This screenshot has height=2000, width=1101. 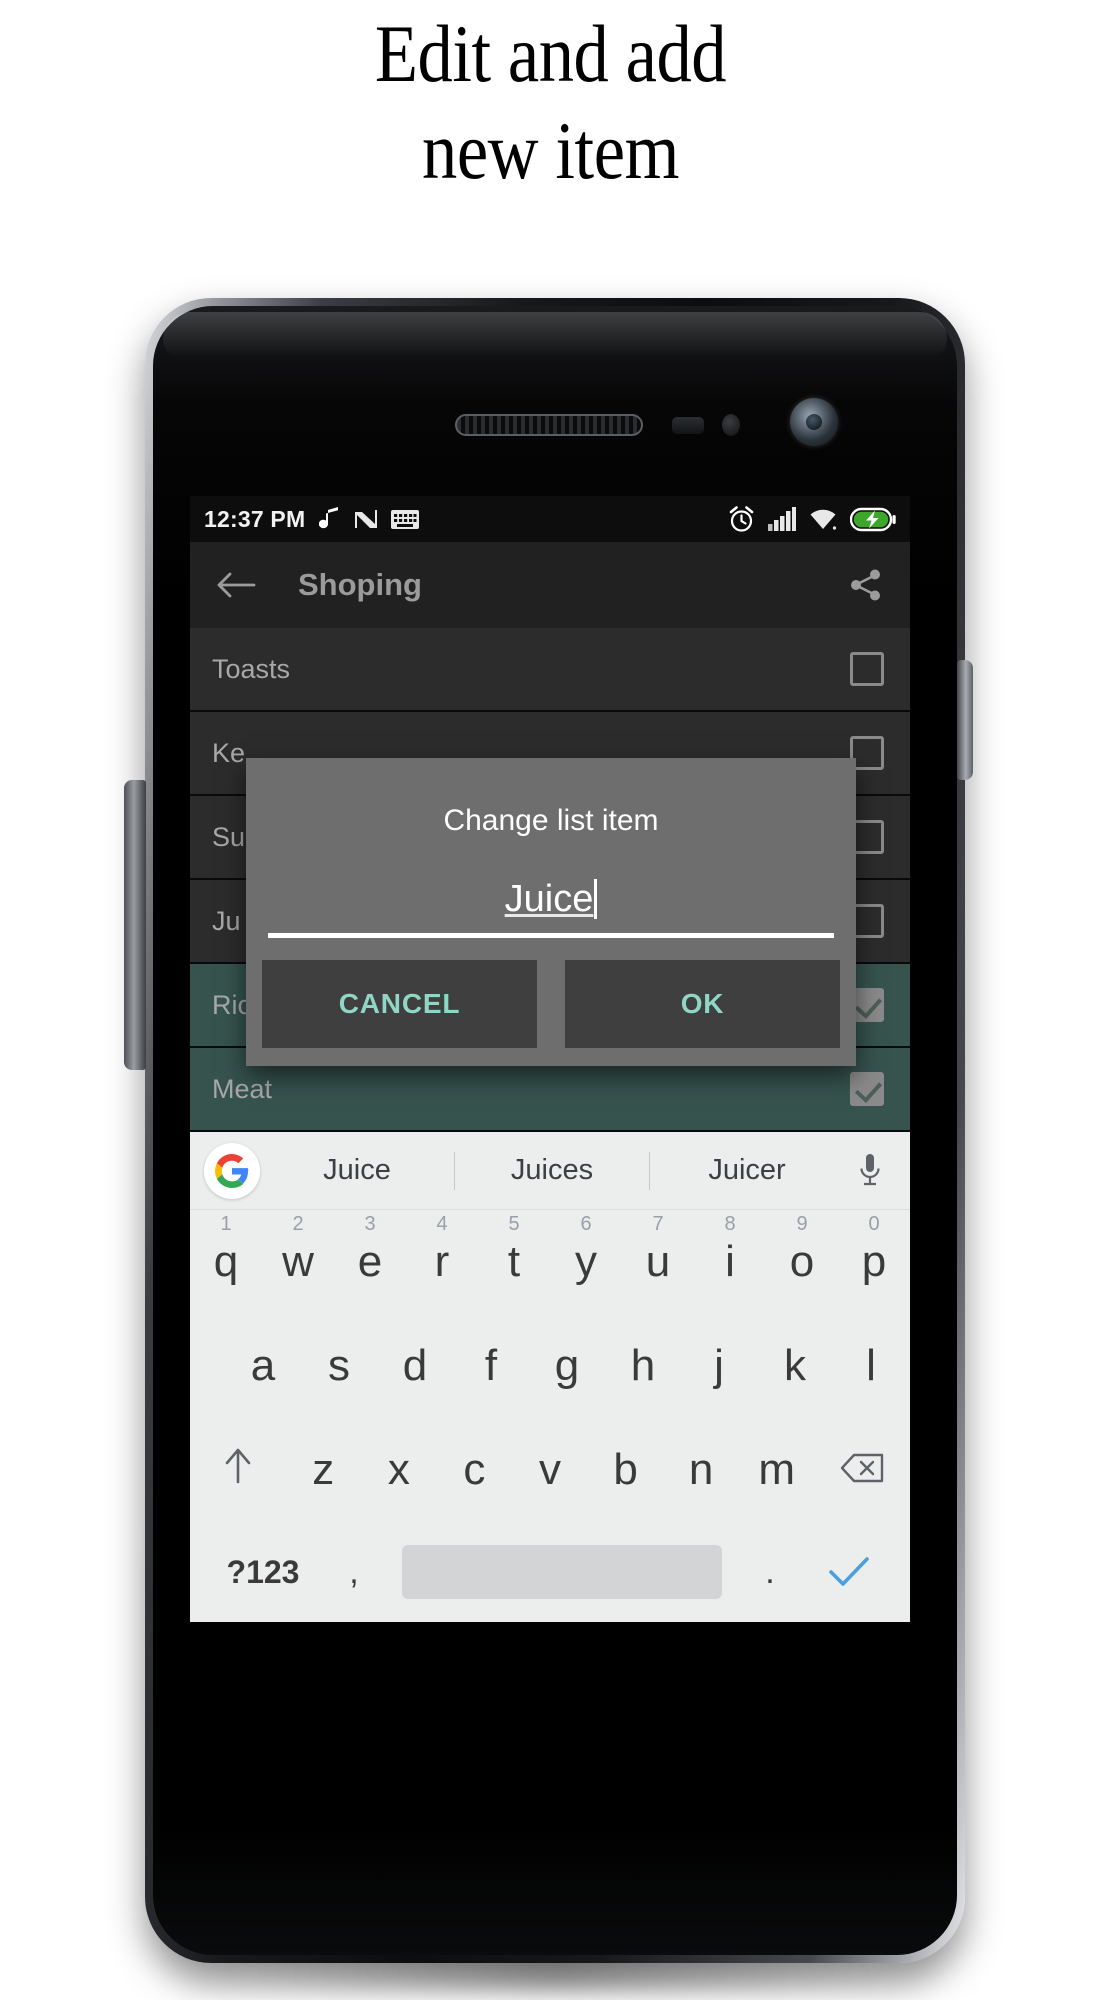 What do you see at coordinates (263, 1366) in the screenshot?
I see `key-a: a` at bounding box center [263, 1366].